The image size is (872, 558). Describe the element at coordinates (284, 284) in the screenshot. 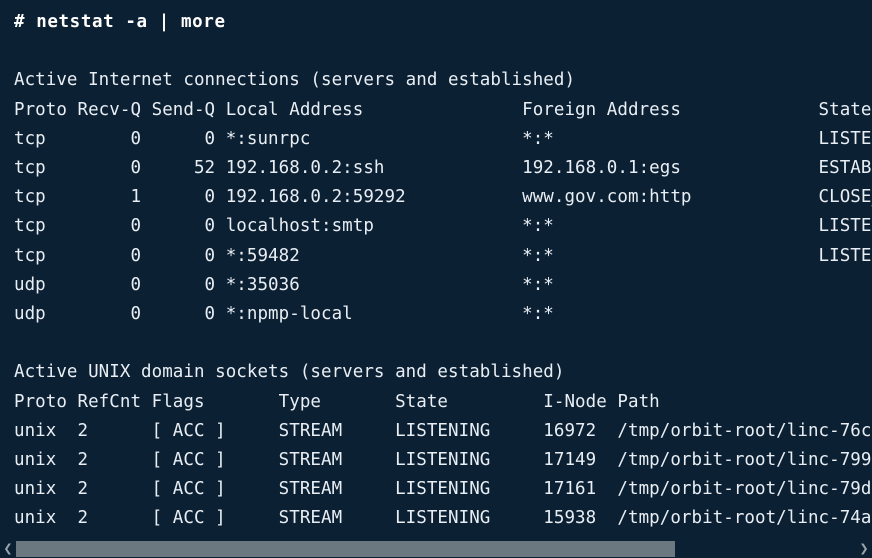

I see `table-row: udp 0 0 *:35036 *:*` at that location.